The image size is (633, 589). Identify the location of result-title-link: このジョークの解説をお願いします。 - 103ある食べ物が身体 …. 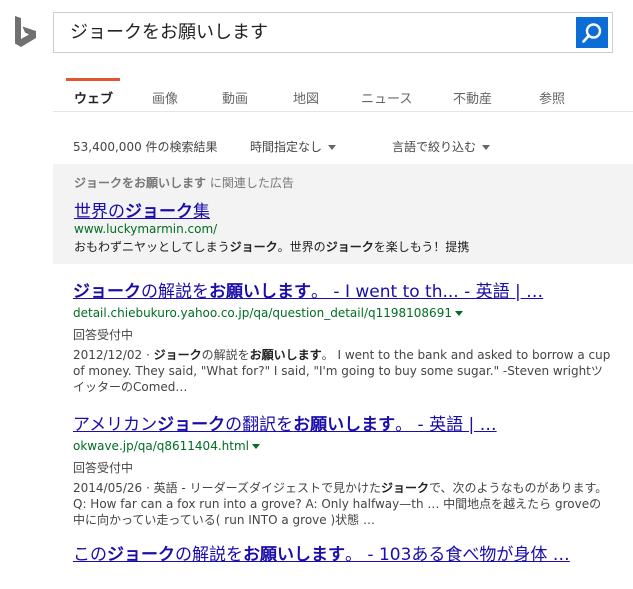
(343, 555).